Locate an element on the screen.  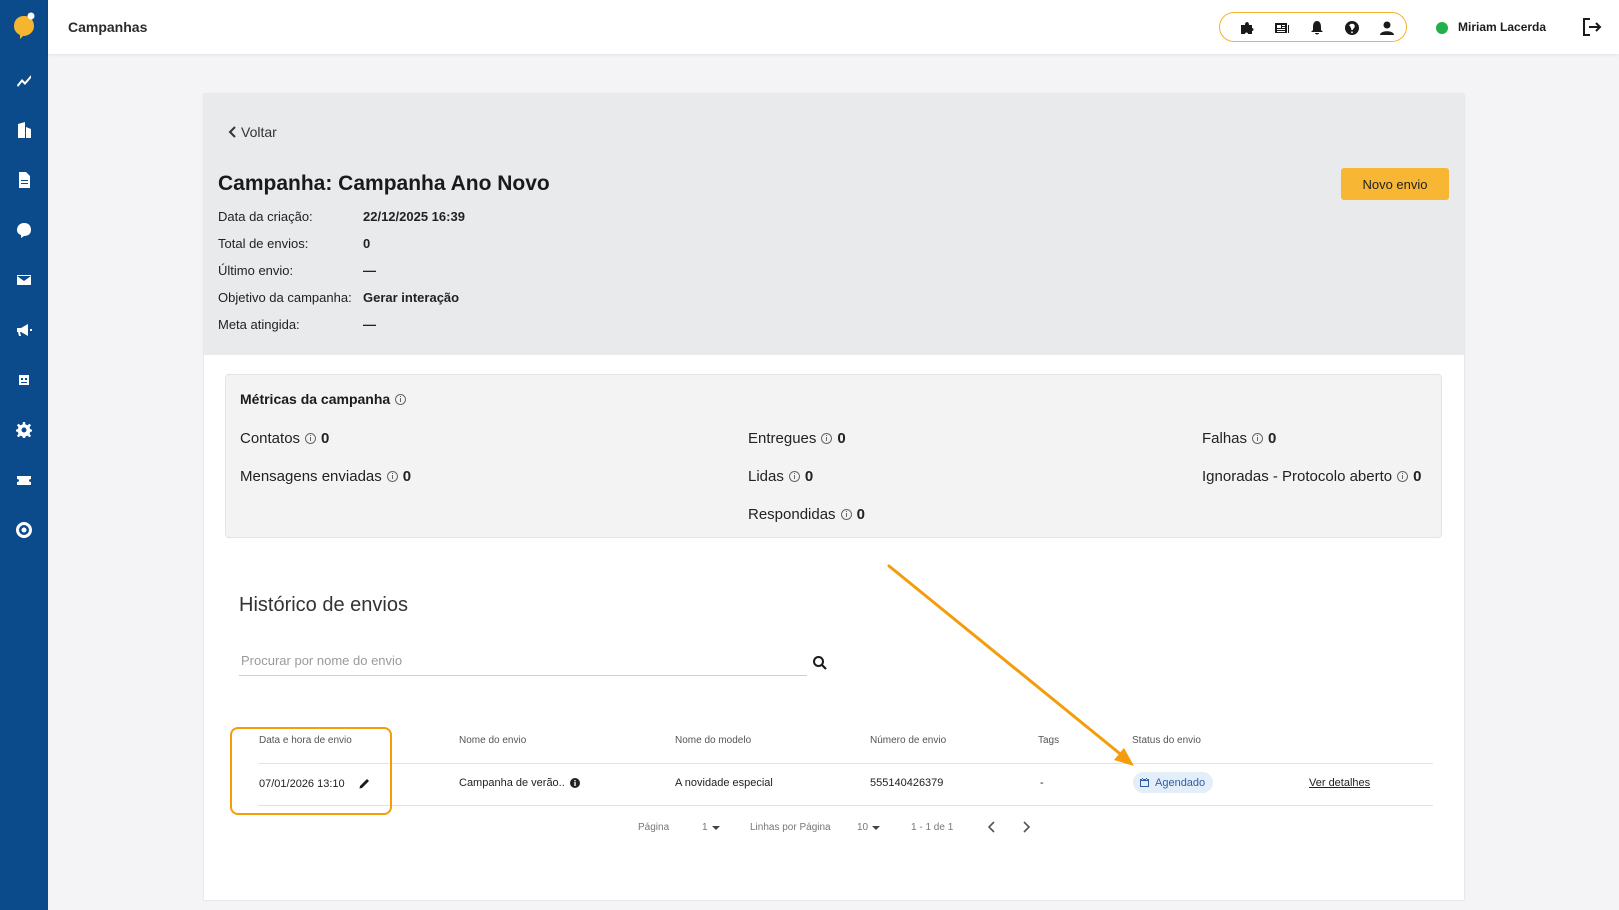
nps-icon is located at coordinates (24, 530).